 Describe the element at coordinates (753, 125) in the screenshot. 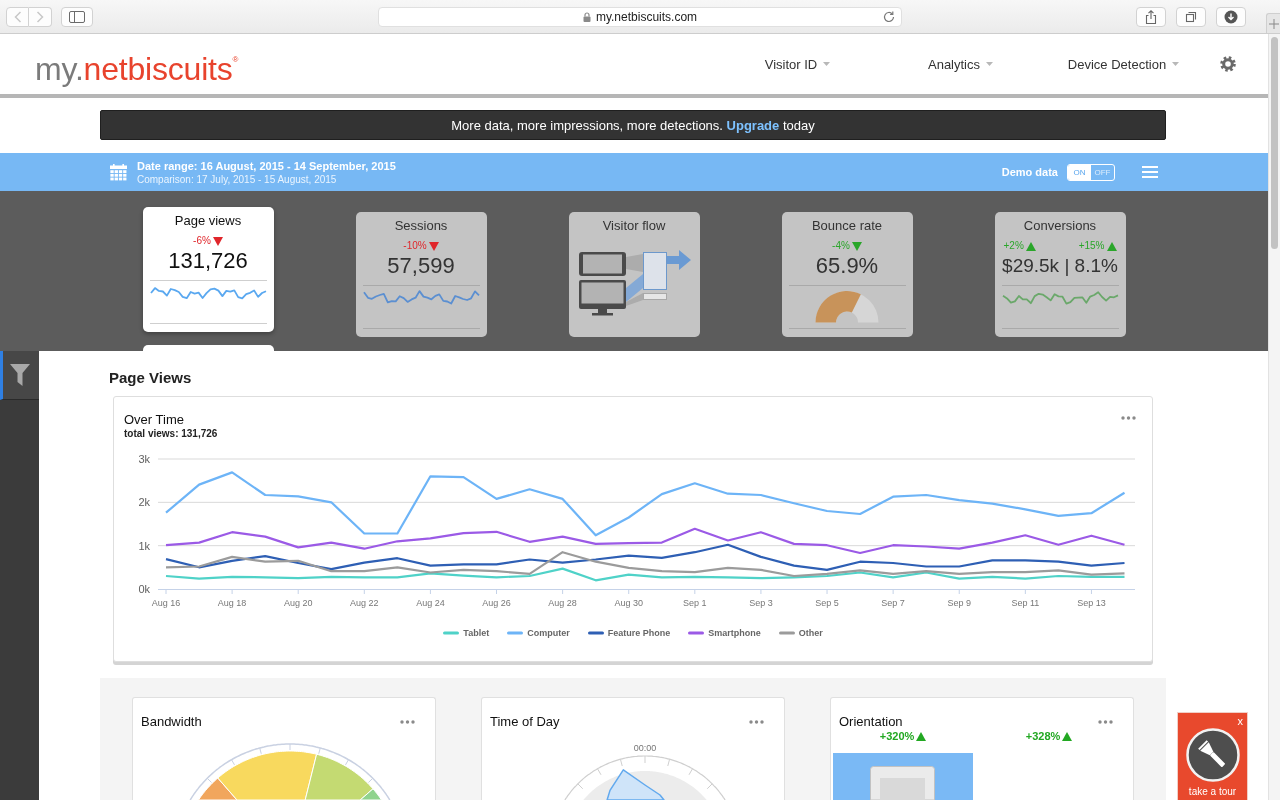

I see `upgrade-link: Upgrade` at that location.